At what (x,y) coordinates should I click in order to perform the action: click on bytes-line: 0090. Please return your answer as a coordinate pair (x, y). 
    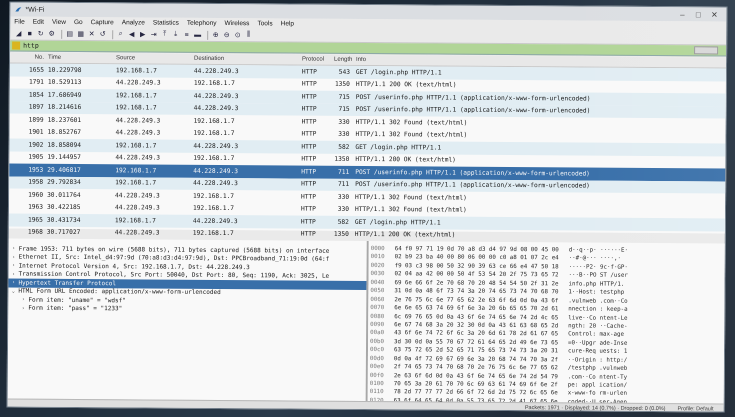
    Looking at the image, I should click on (380, 325).